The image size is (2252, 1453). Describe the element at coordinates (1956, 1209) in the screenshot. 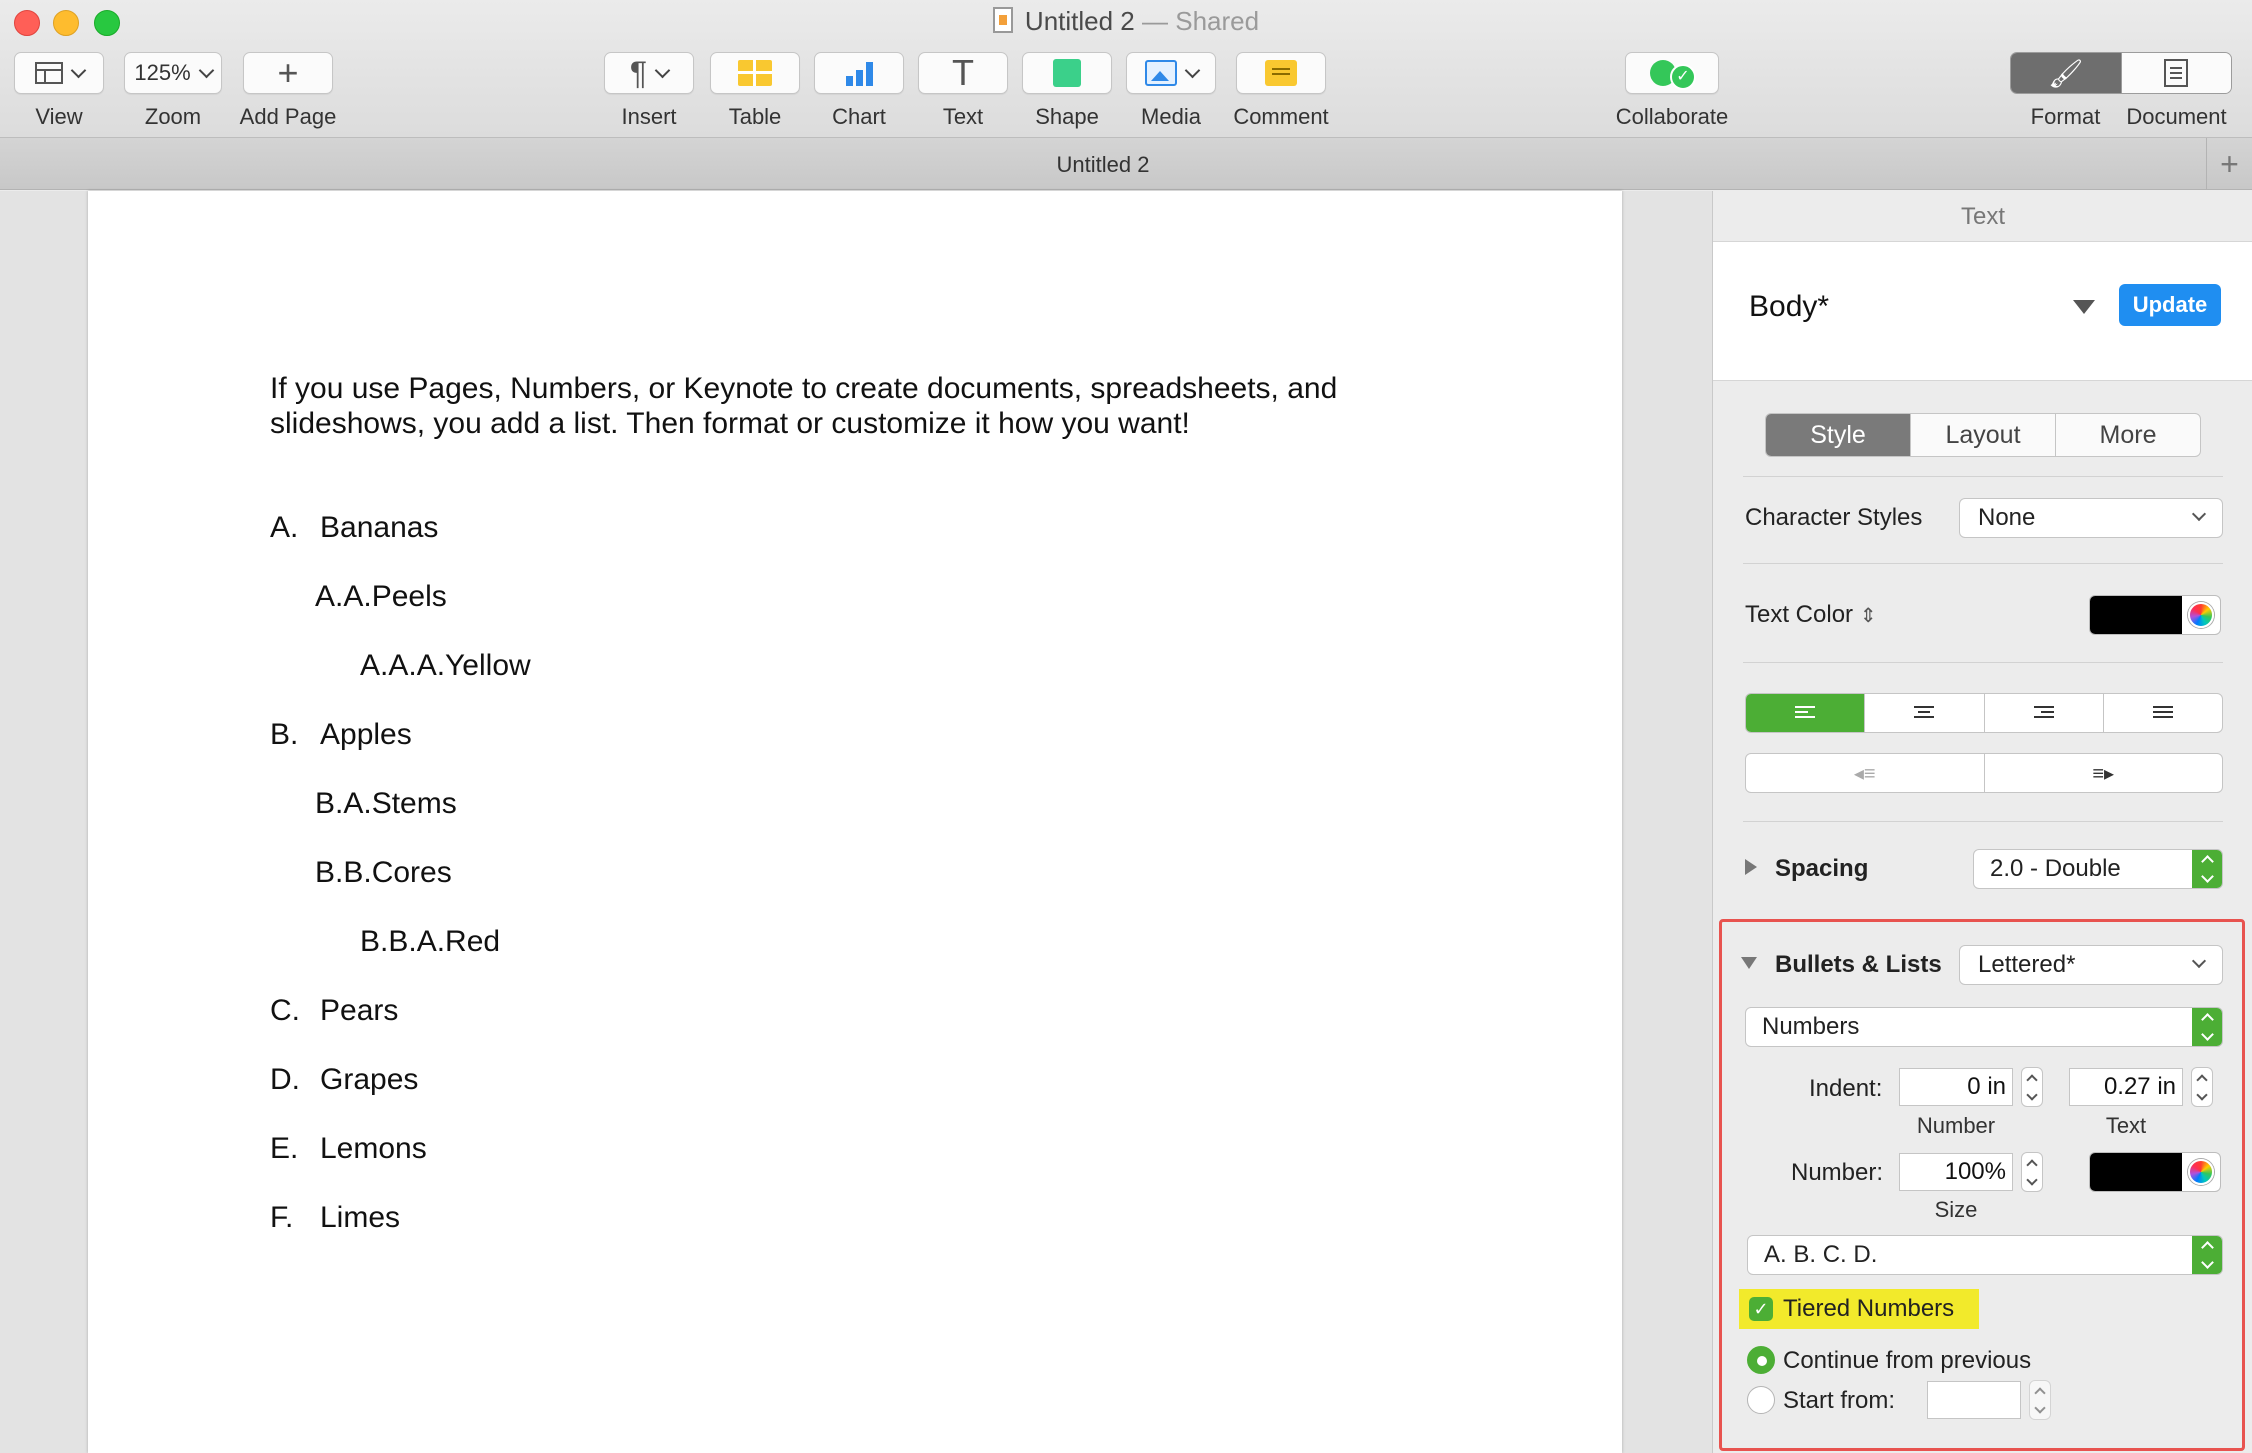

I see `number-size-sublabel: Size` at that location.